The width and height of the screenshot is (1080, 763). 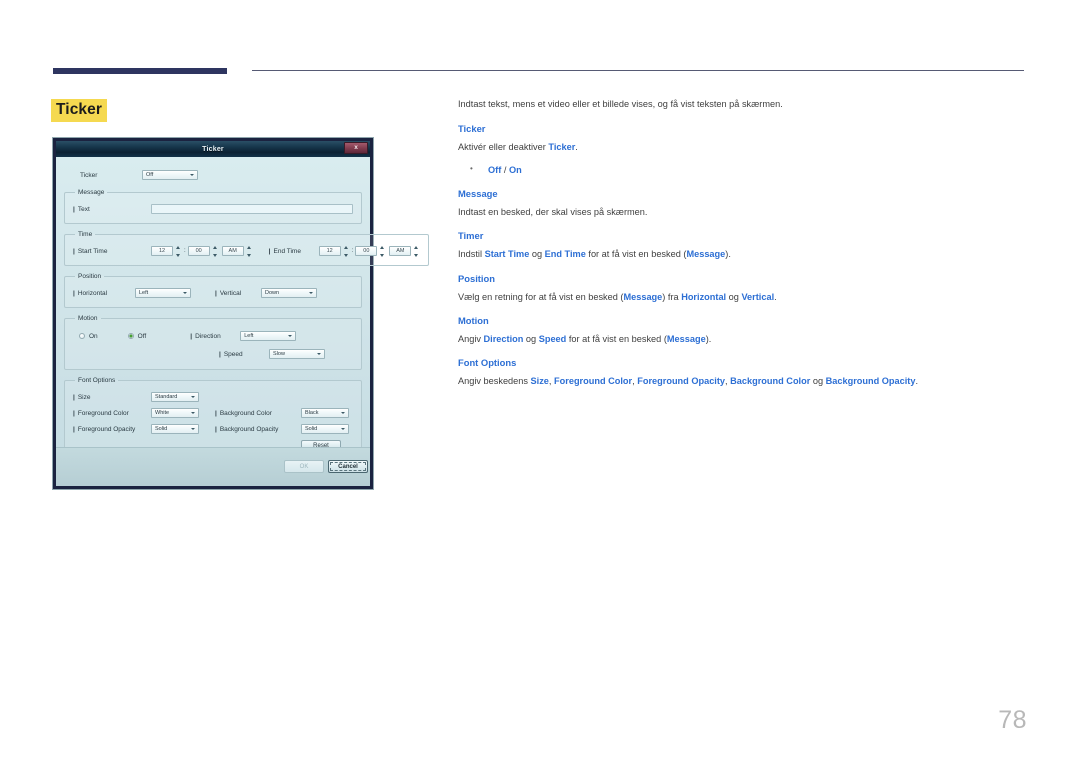 What do you see at coordinates (140, 71) in the screenshot?
I see `header-rule-thick` at bounding box center [140, 71].